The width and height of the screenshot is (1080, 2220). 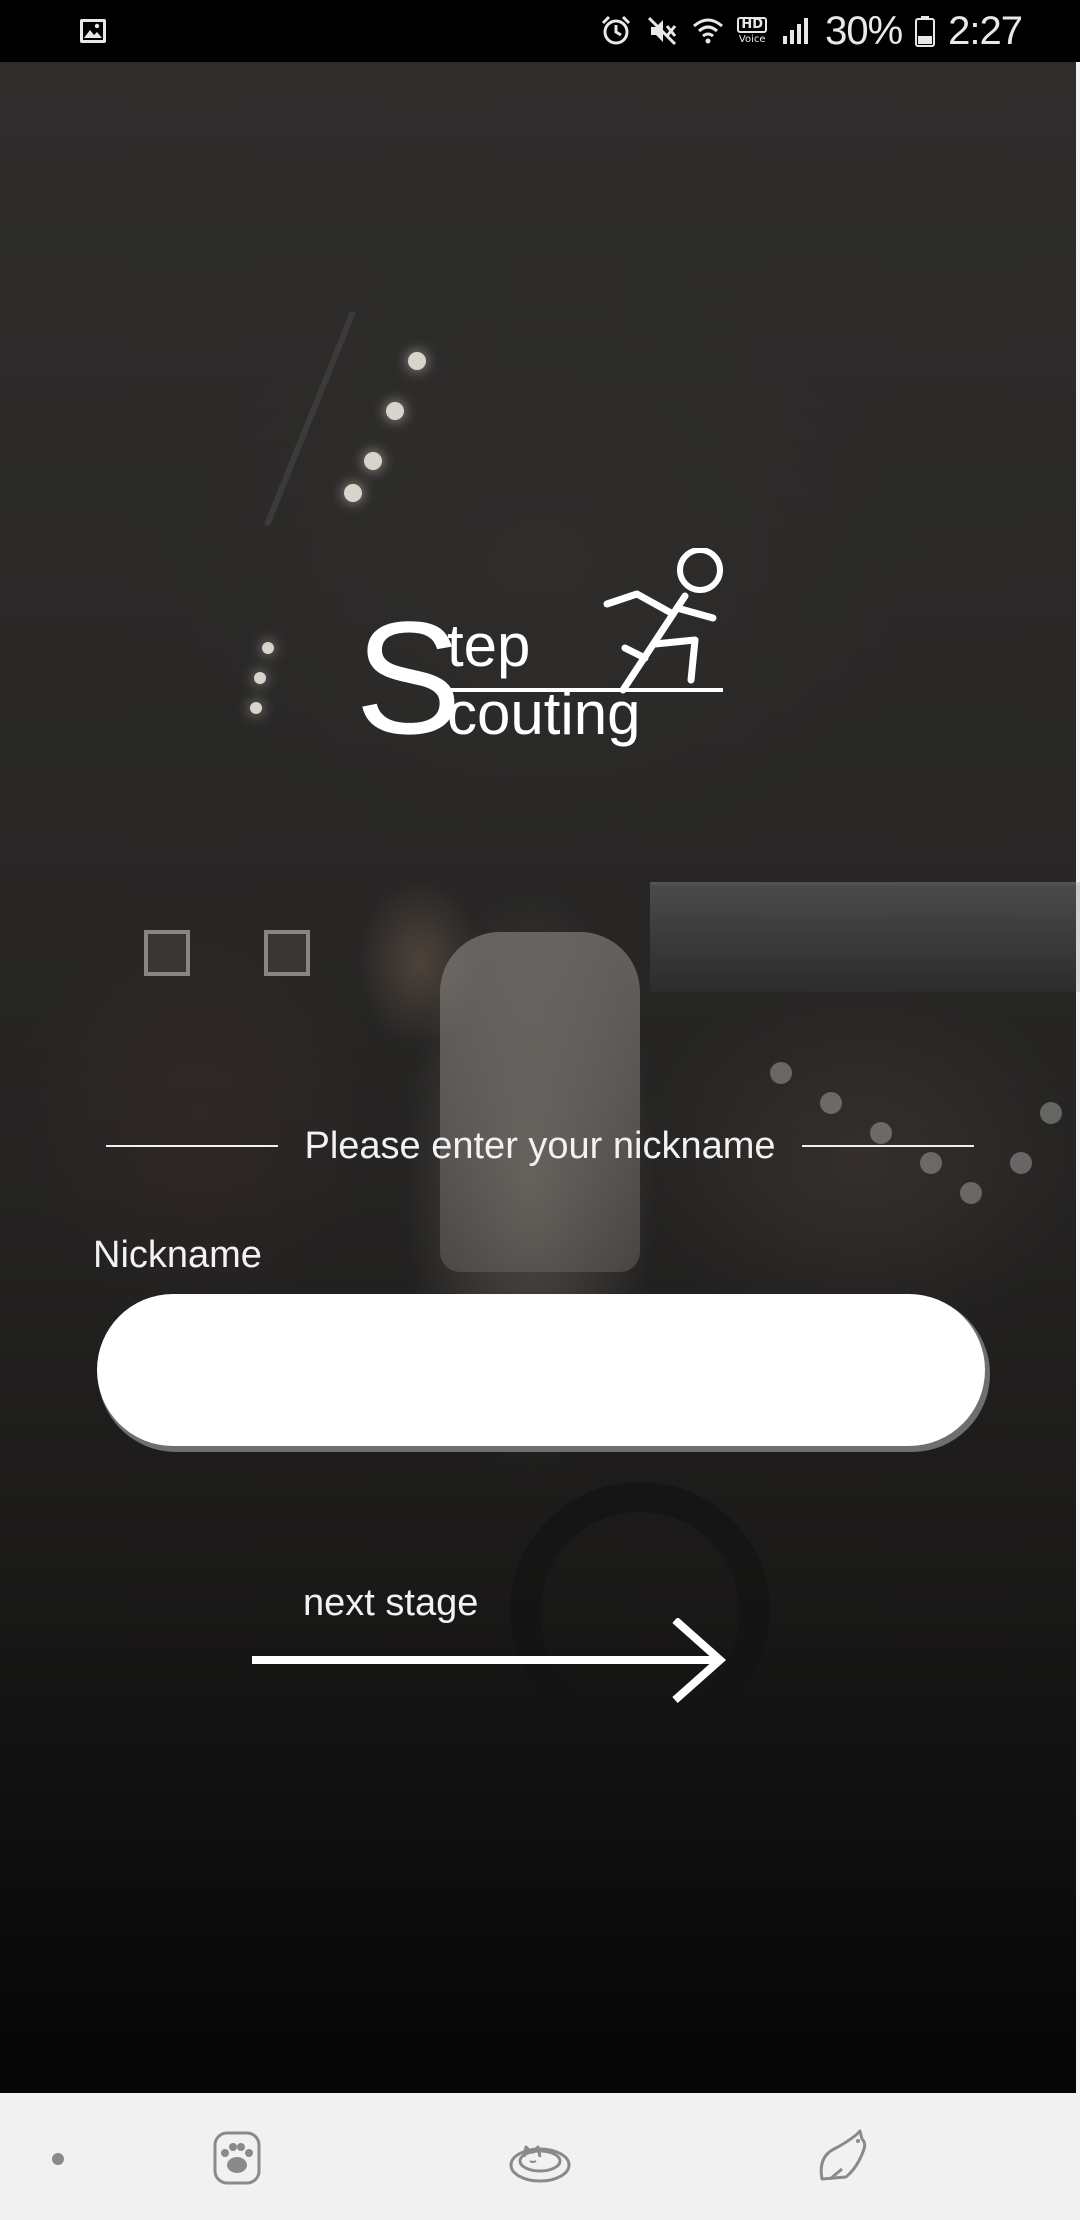 I want to click on hd-badge-top: HD, so click(x=752, y=24).